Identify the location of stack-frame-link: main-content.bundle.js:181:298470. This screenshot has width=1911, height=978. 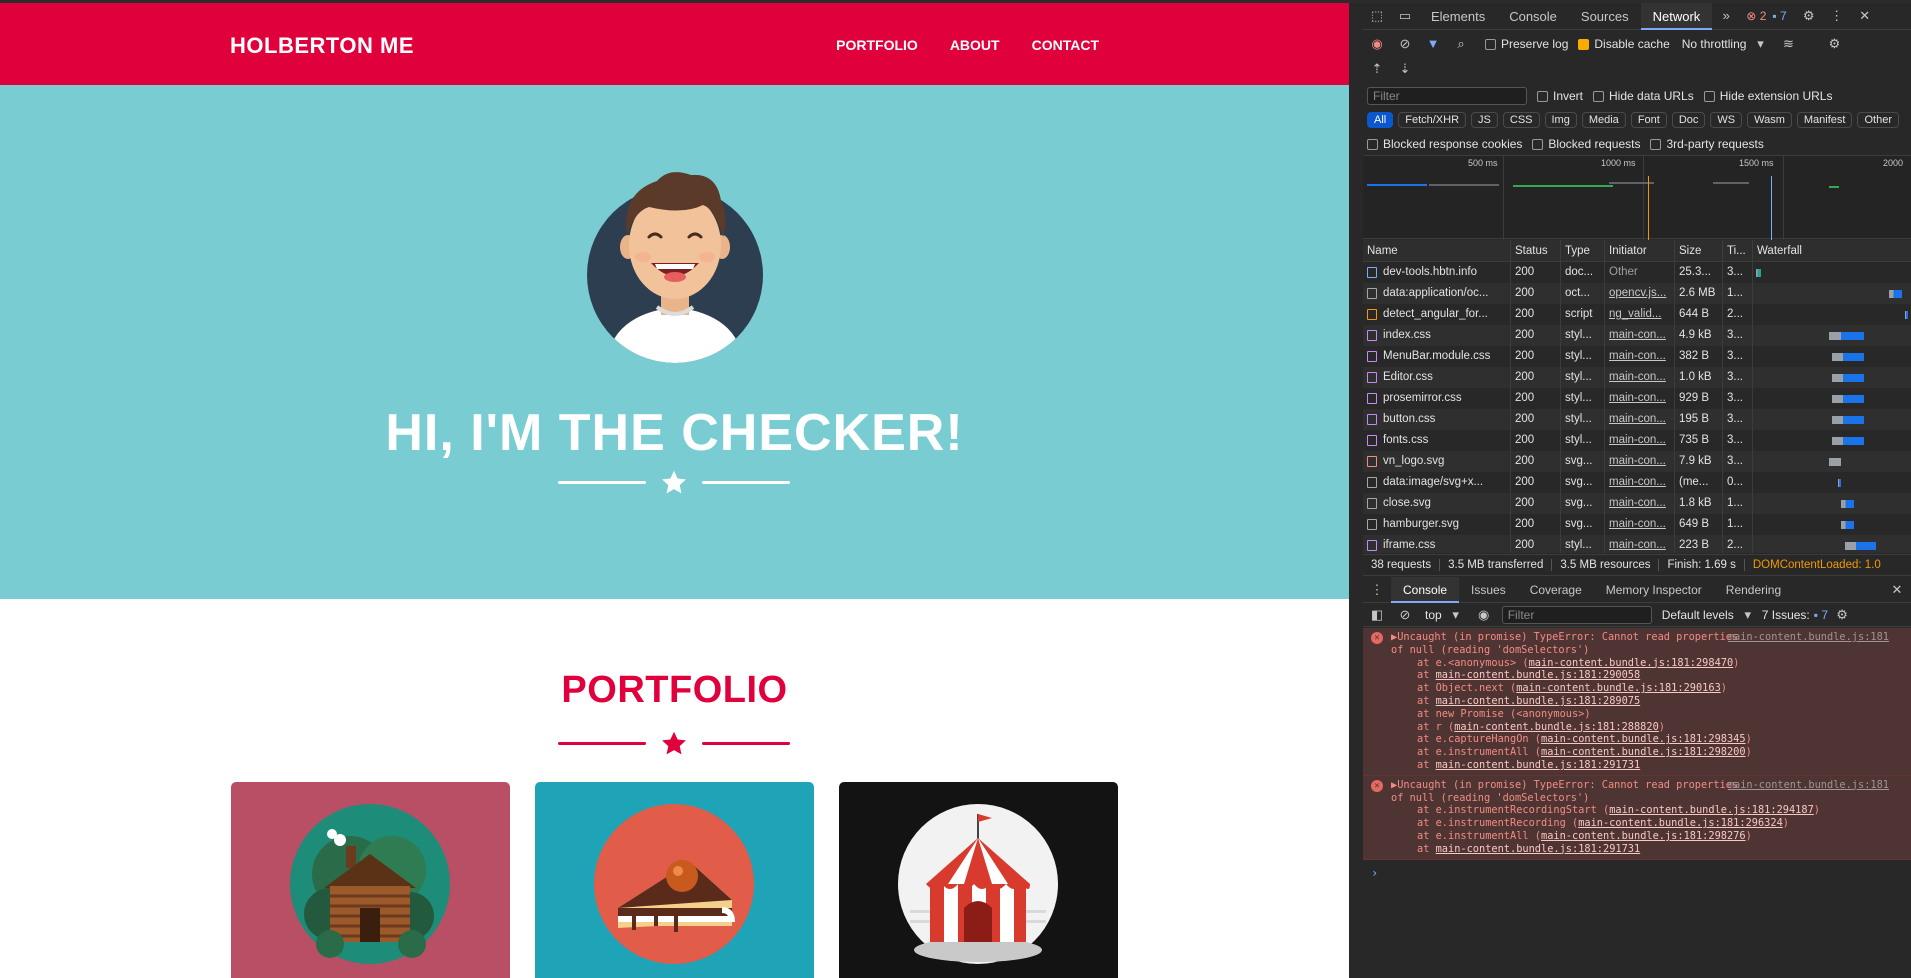
(1631, 663).